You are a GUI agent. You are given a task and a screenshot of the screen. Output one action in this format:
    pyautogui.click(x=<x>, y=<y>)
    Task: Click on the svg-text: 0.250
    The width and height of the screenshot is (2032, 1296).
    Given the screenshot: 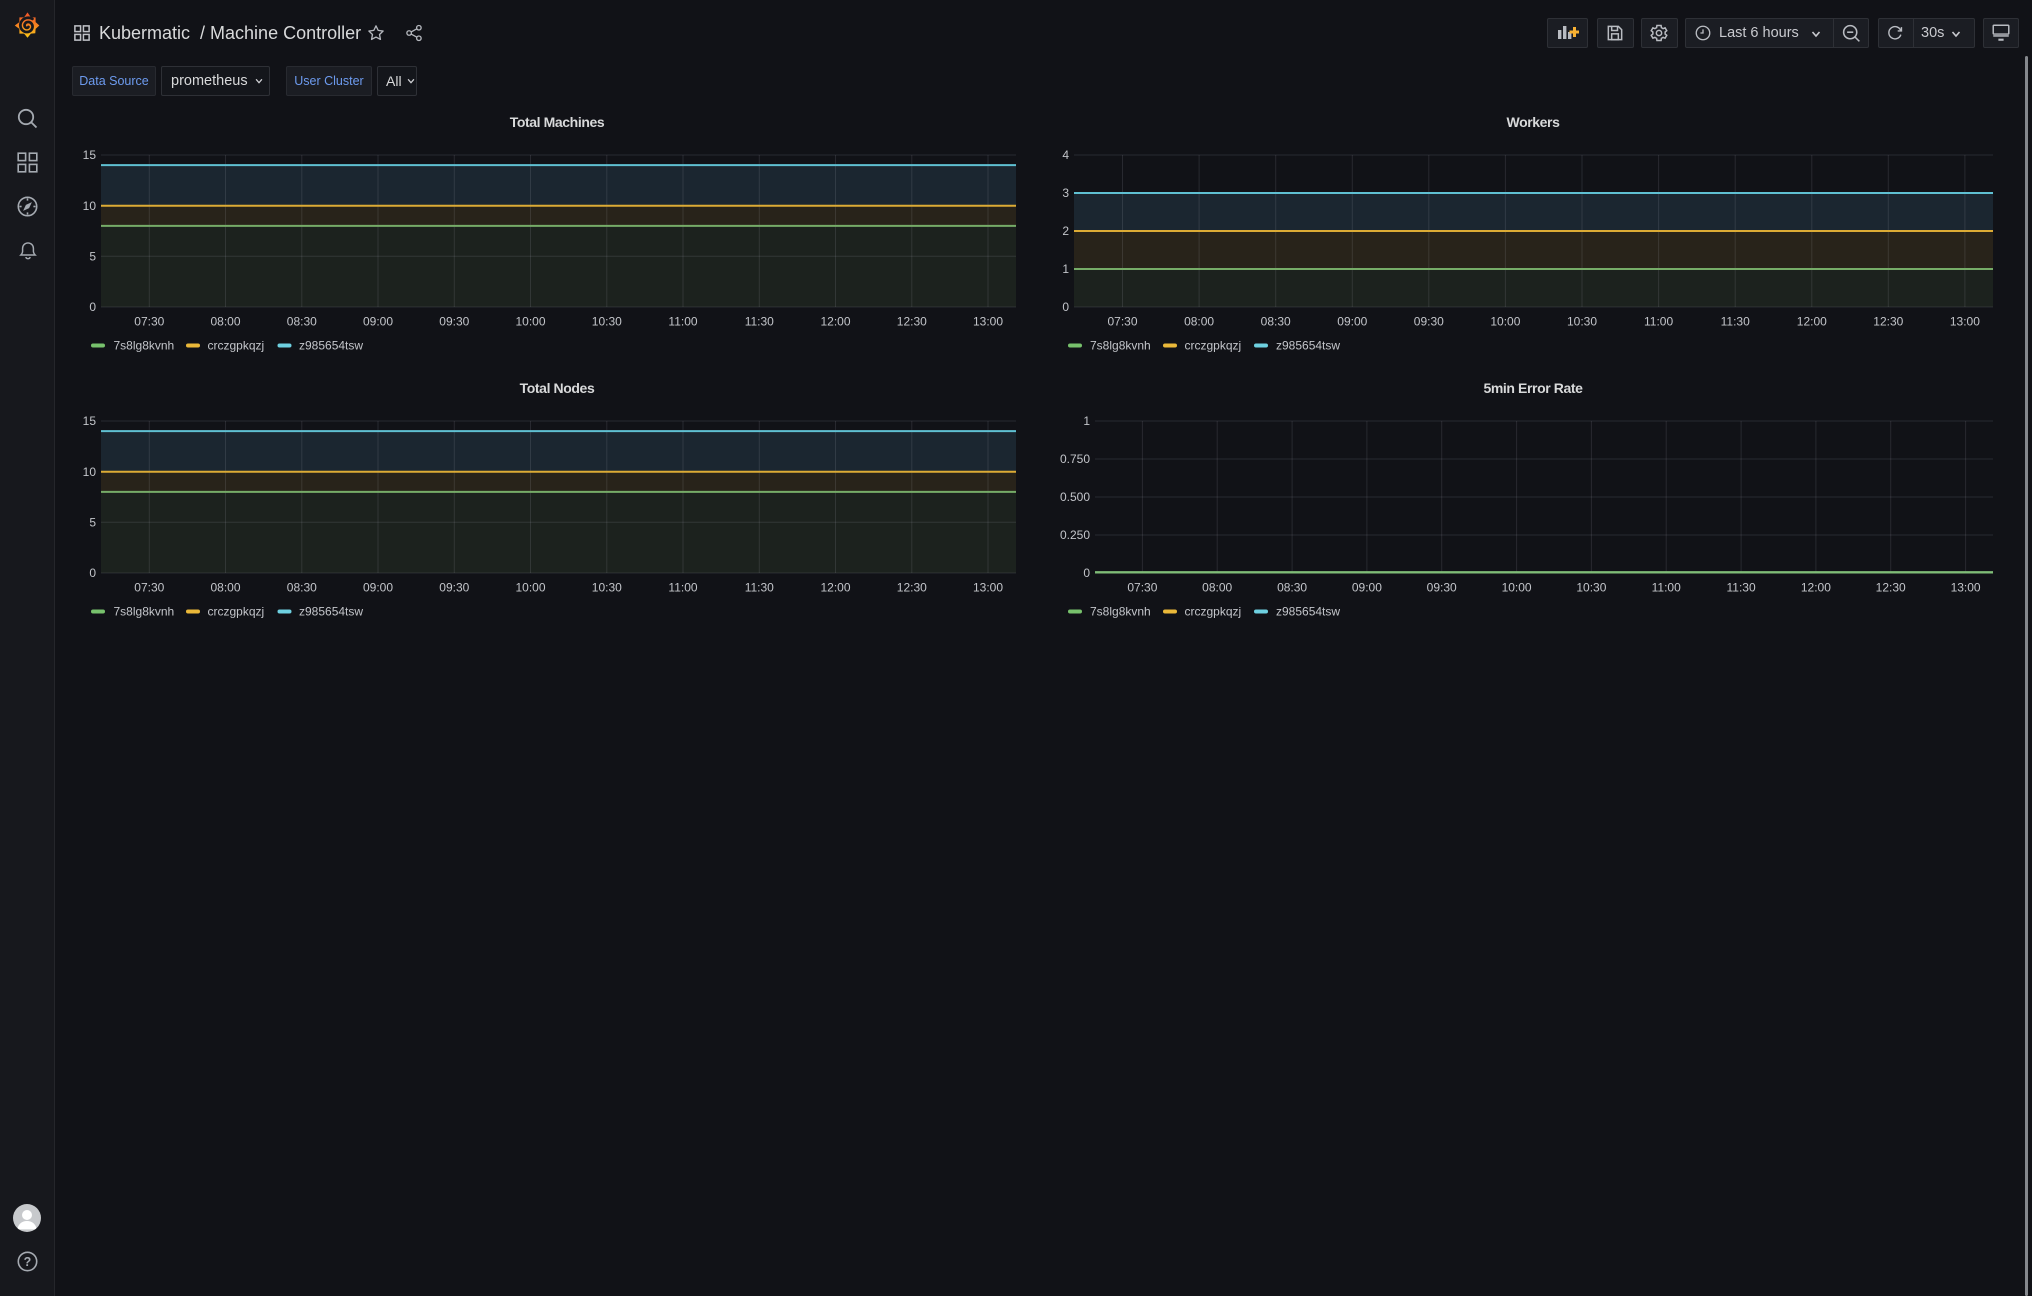 What is the action you would take?
    pyautogui.click(x=1075, y=535)
    